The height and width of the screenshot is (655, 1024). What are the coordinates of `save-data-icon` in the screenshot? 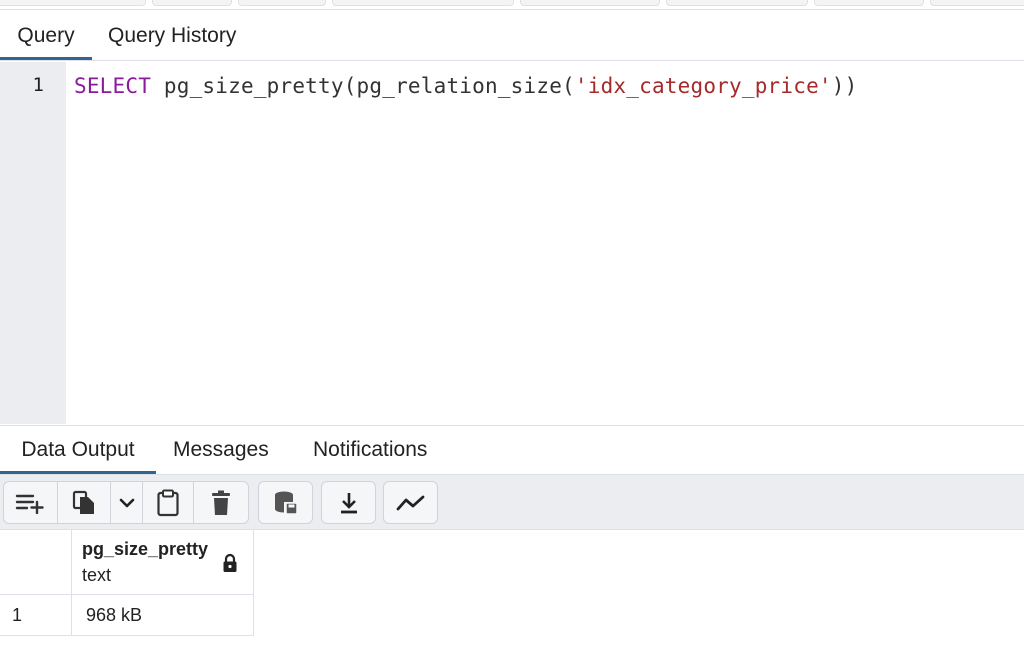 It's located at (286, 503).